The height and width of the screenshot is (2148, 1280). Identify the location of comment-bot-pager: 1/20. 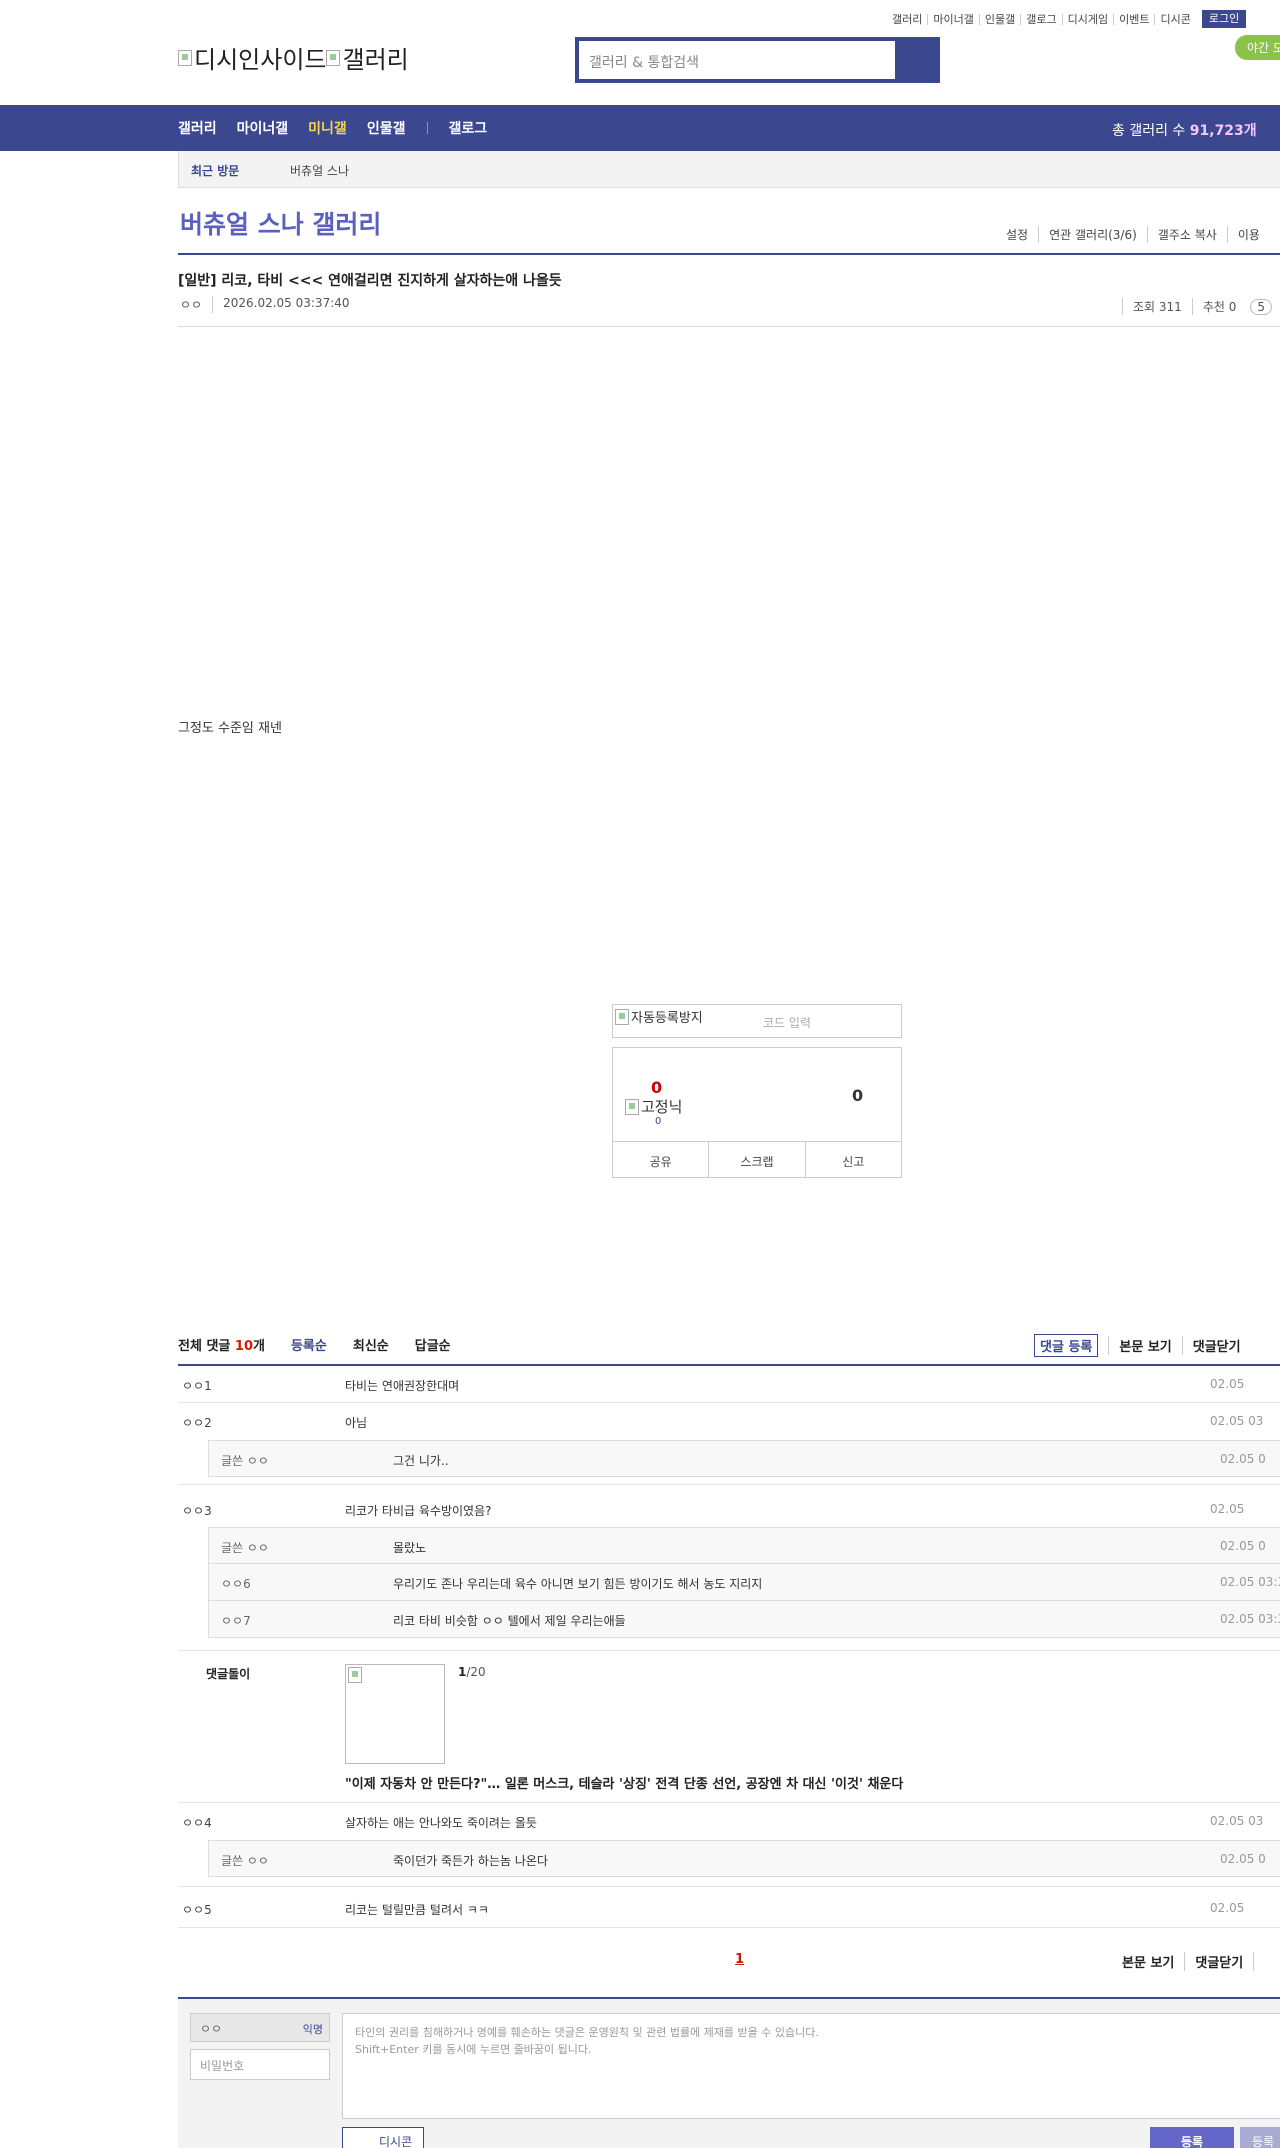
(472, 1672).